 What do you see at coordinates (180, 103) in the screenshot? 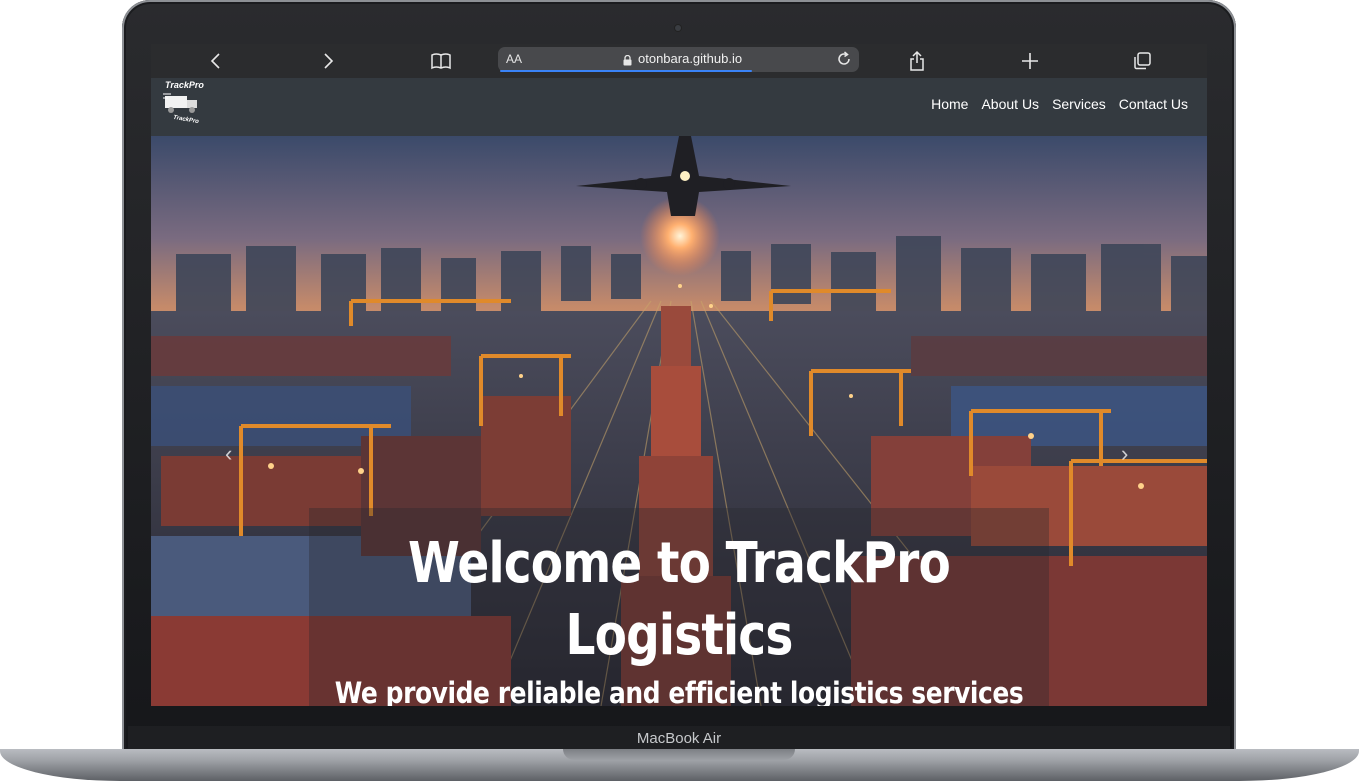
I see `truck-icon` at bounding box center [180, 103].